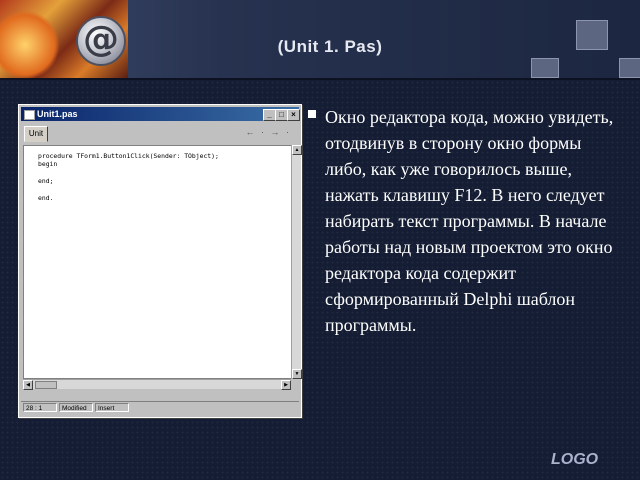 The height and width of the screenshot is (480, 640). Describe the element at coordinates (296, 262) in the screenshot. I see `vertical-scrollbar: ▲ ▼` at that location.